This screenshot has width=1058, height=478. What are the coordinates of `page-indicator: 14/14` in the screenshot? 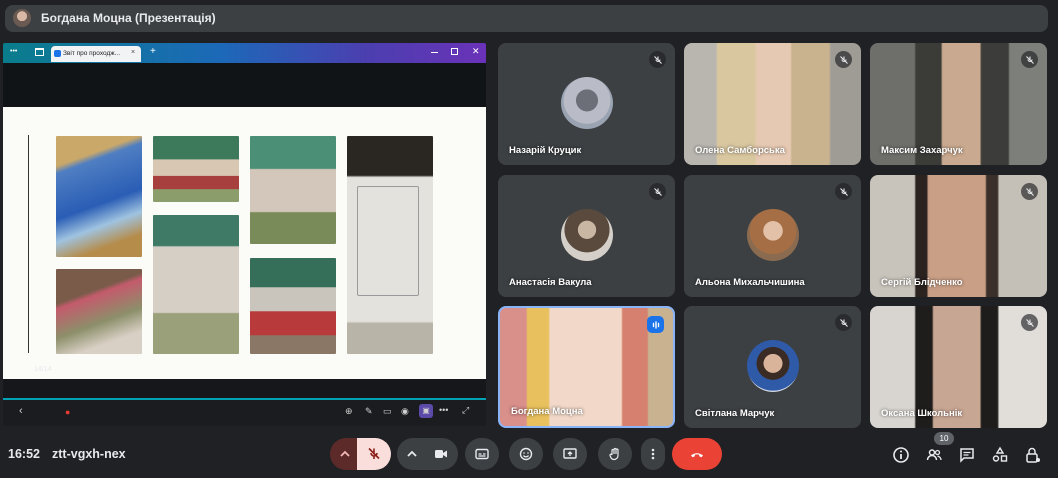 It's located at (43, 369).